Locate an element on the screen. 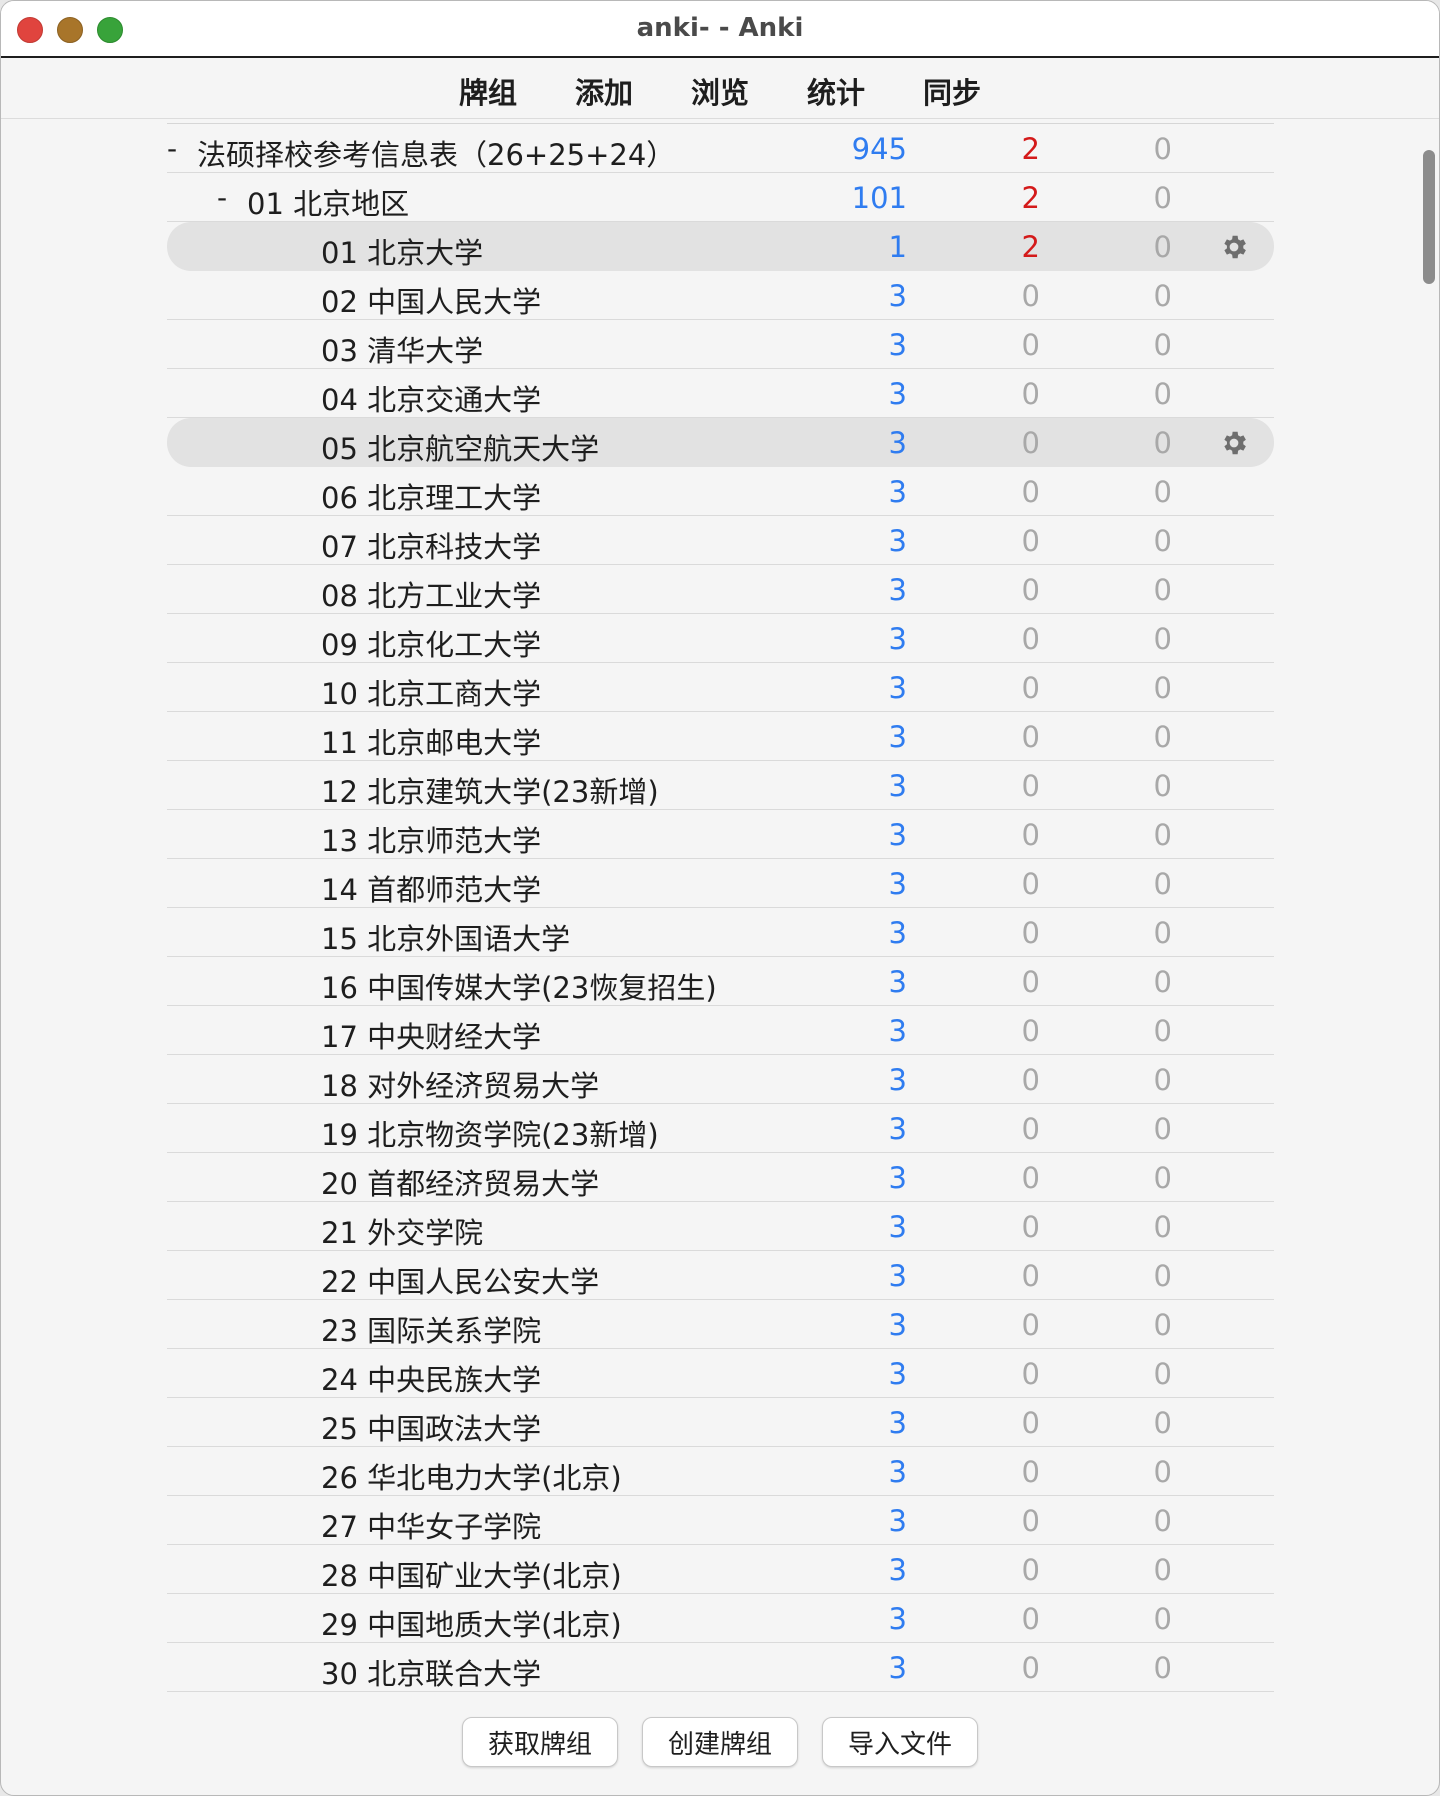 The image size is (1440, 1796). deck-name: 17 中央财经大学 is located at coordinates (431, 1035).